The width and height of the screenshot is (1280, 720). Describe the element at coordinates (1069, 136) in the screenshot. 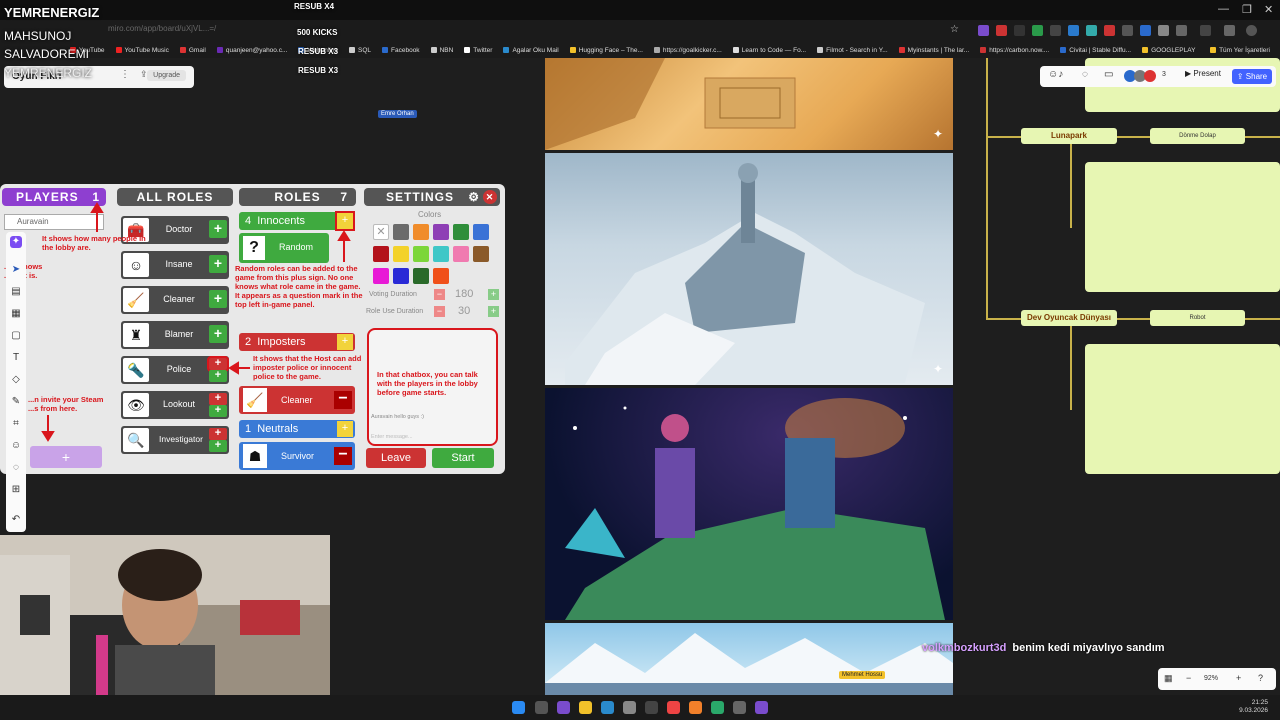

I see `flow-node-lunapark: Lunapark` at that location.